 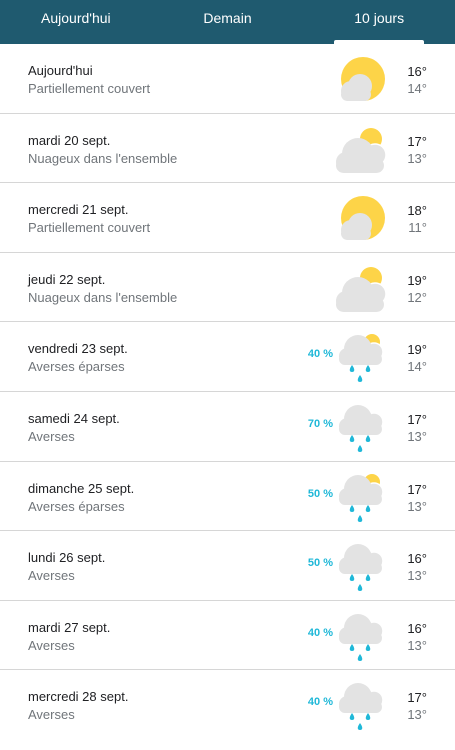 I want to click on forecast-tabs: Aujourd'hui Demain 10 jours, so click(x=227, y=22).